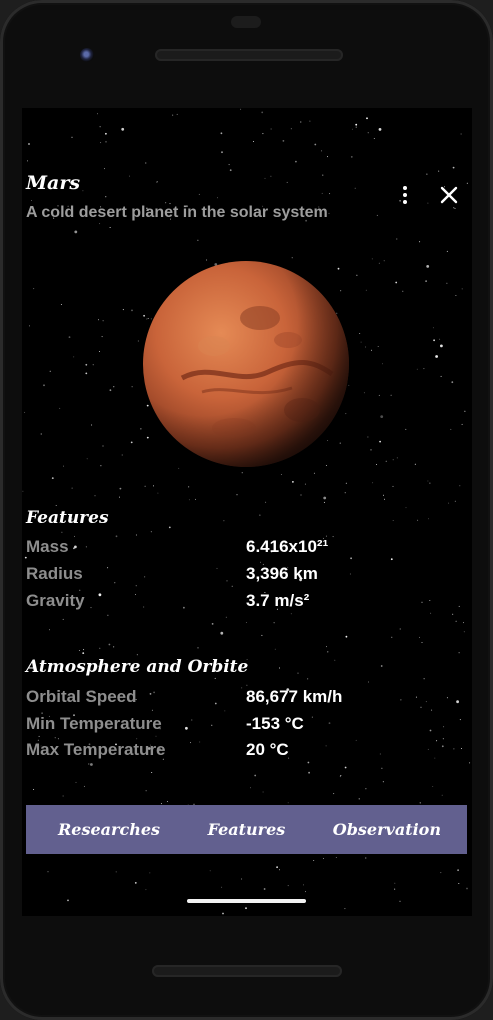  I want to click on nav-observation: Observation, so click(387, 829).